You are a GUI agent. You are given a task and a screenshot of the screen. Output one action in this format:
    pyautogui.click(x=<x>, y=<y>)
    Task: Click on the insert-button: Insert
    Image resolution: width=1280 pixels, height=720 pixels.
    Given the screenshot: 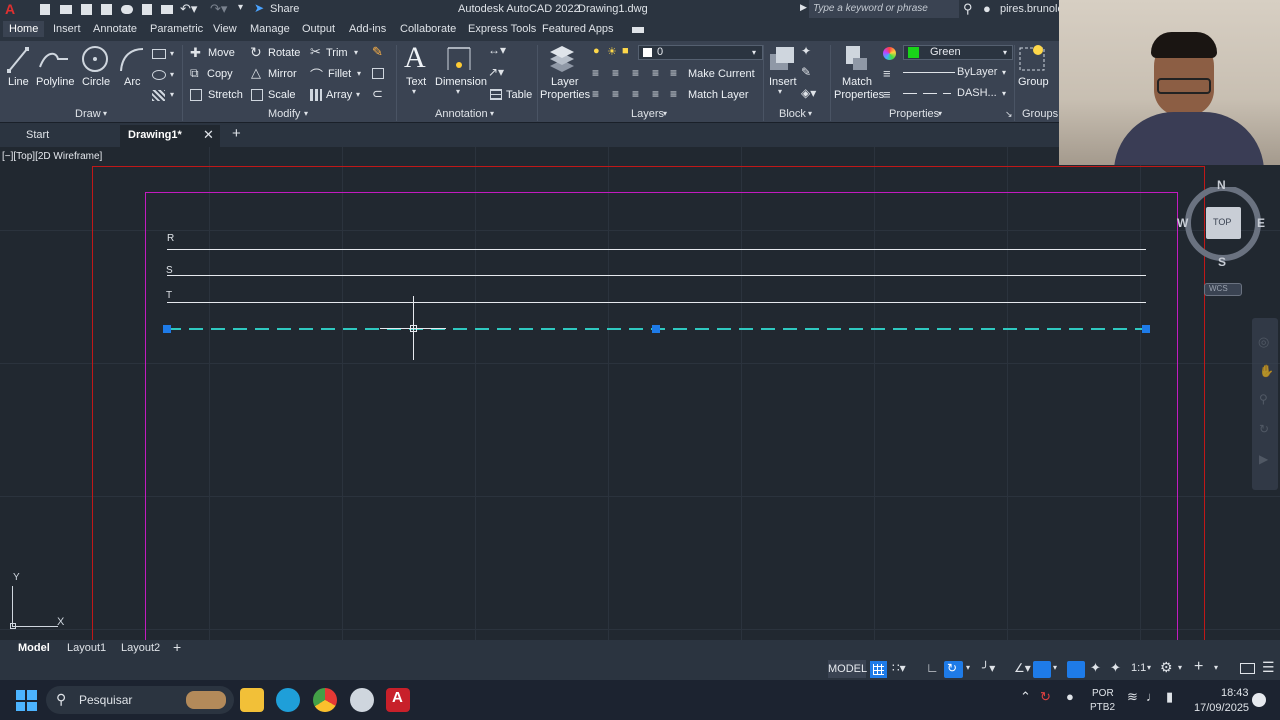 What is the action you would take?
    pyautogui.click(x=783, y=82)
    